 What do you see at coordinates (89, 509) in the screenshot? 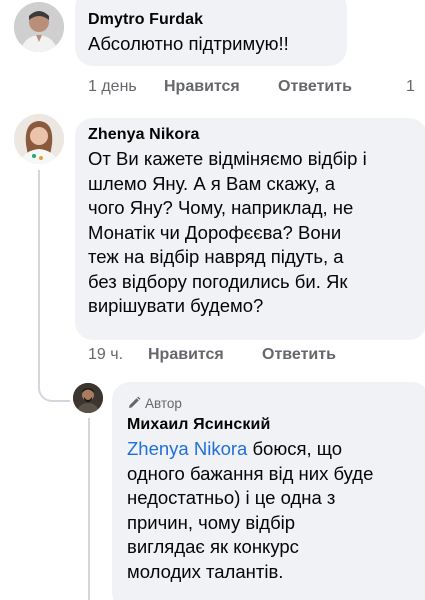
I see `reply-thread-line` at bounding box center [89, 509].